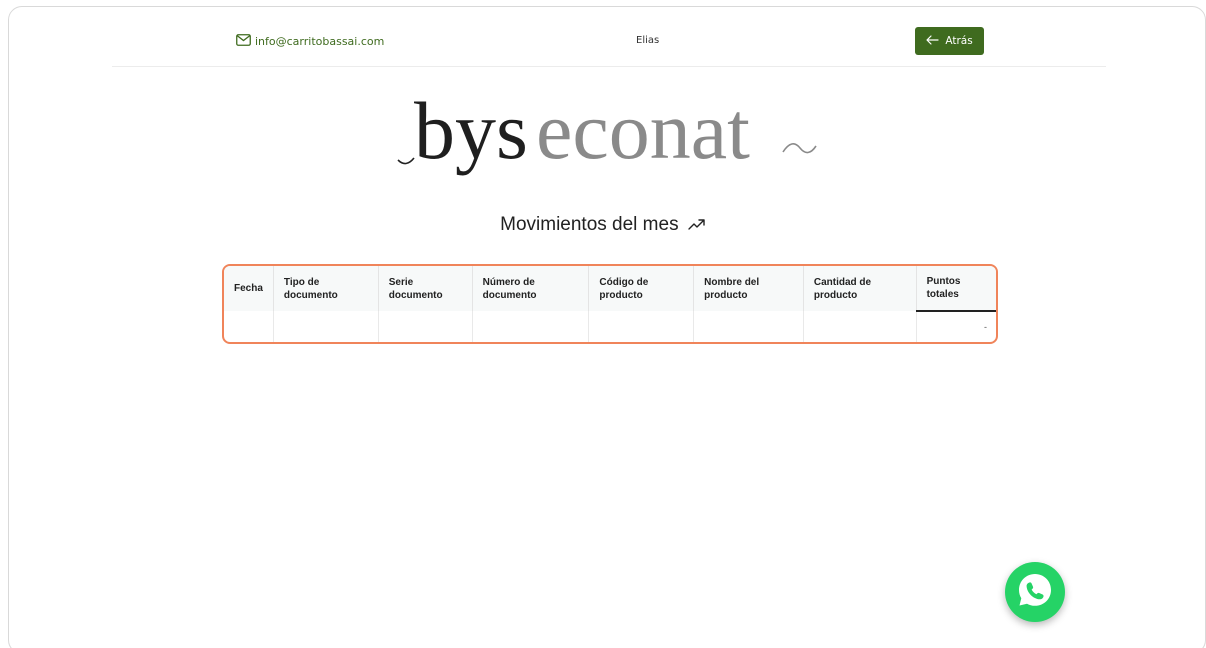  I want to click on column-header-cantidad-producto: Cantidad de producto, so click(860, 288).